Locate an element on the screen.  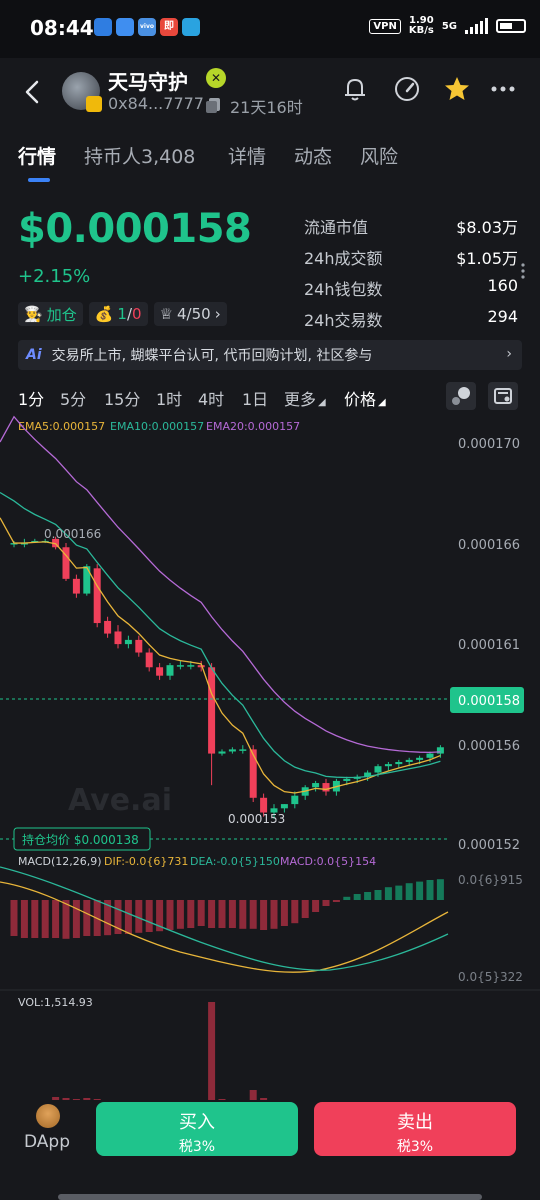
interval-5m: 5分 is located at coordinates (73, 398).